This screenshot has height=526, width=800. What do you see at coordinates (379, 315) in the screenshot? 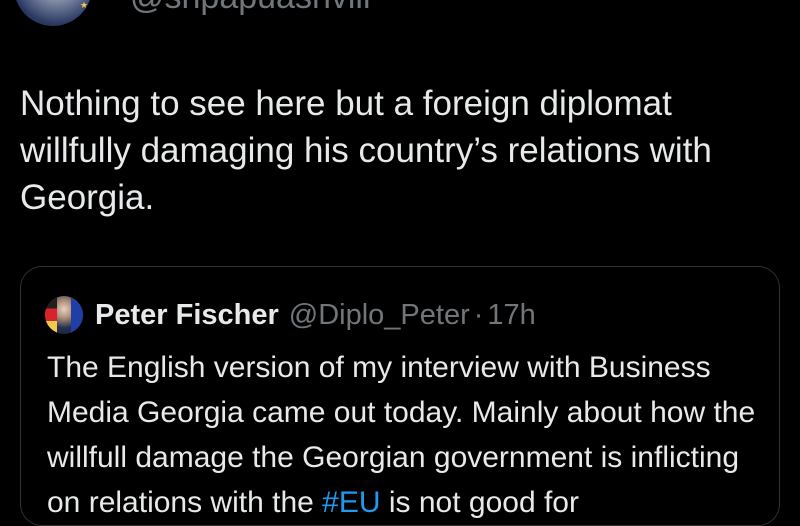
I see `quoted-author-handle: @Diplo_Peter` at bounding box center [379, 315].